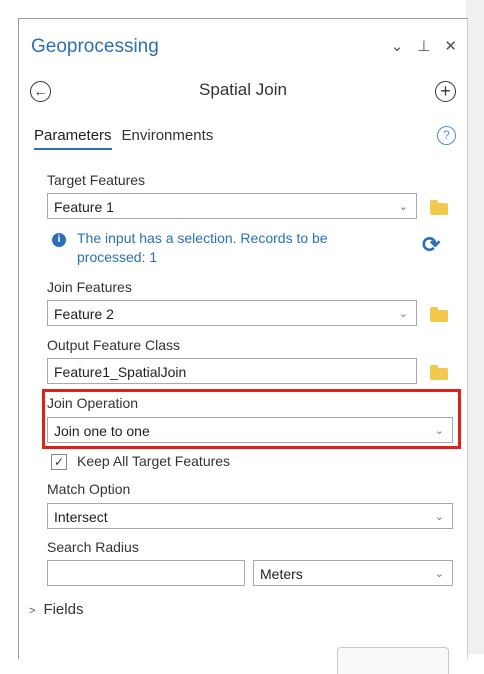  What do you see at coordinates (250, 516) in the screenshot?
I see `match-option-select: Intersect ⌄` at bounding box center [250, 516].